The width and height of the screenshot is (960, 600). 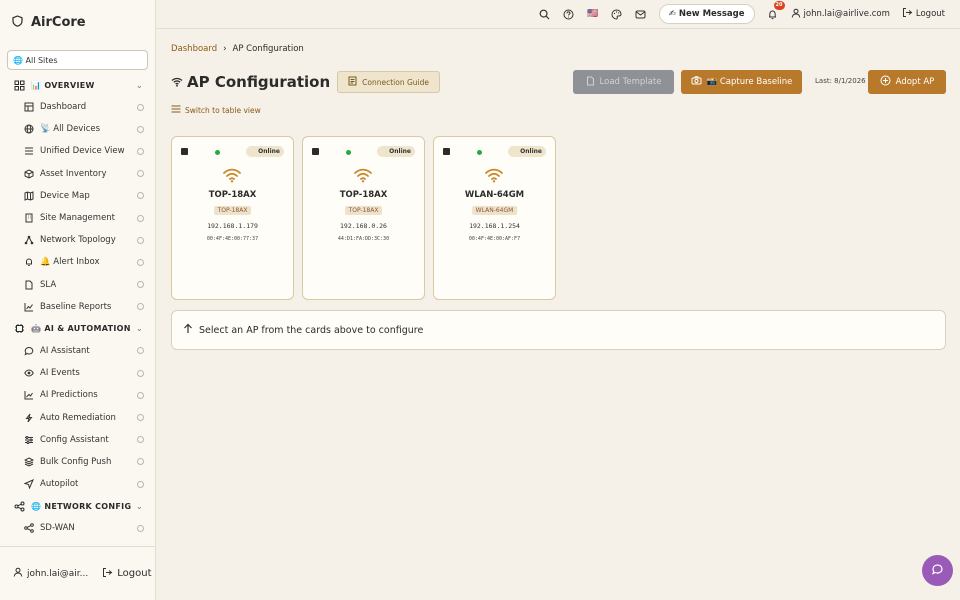 I want to click on adopt-ap-button: Adopt AP, so click(x=907, y=82).